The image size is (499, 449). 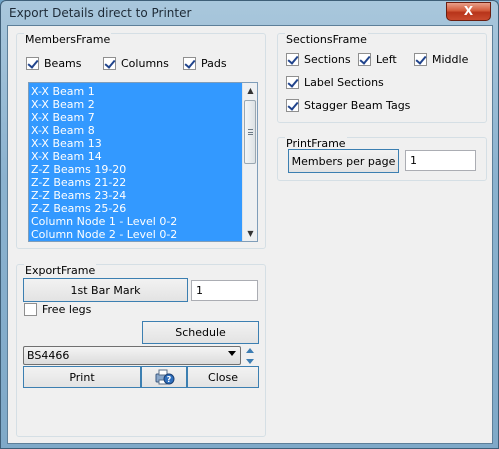 I want to click on free-legs-label: Free legs, so click(x=67, y=309).